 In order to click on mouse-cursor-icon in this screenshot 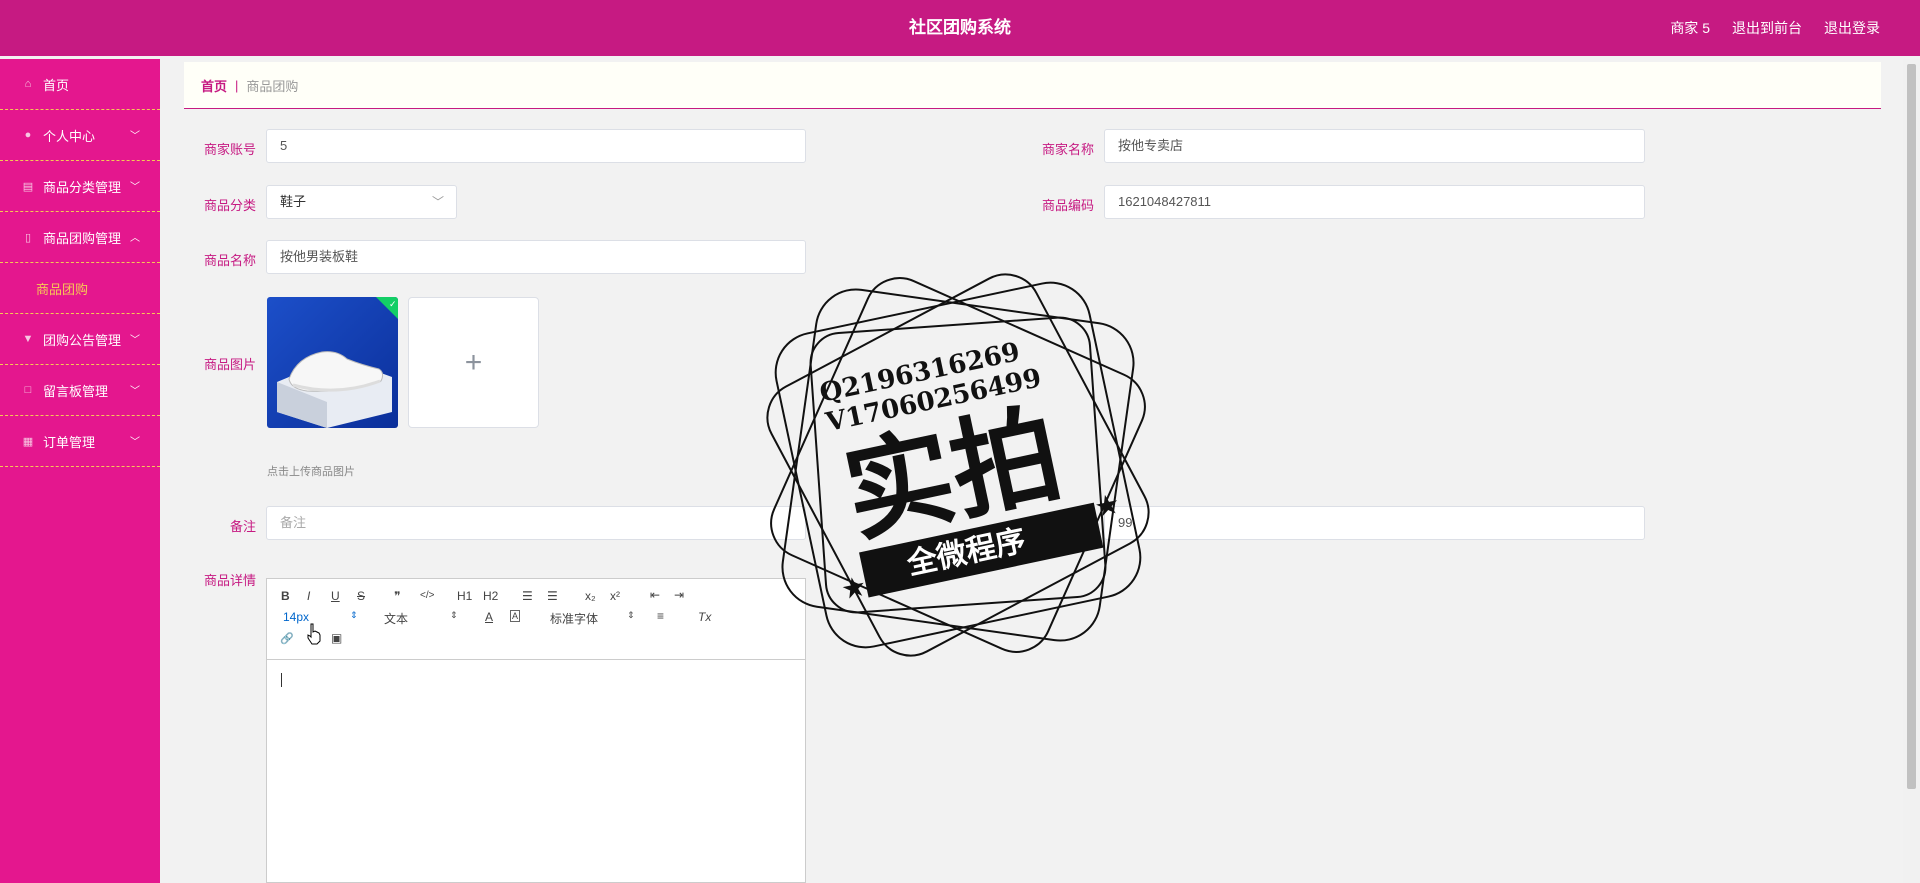, I will do `click(314, 634)`.